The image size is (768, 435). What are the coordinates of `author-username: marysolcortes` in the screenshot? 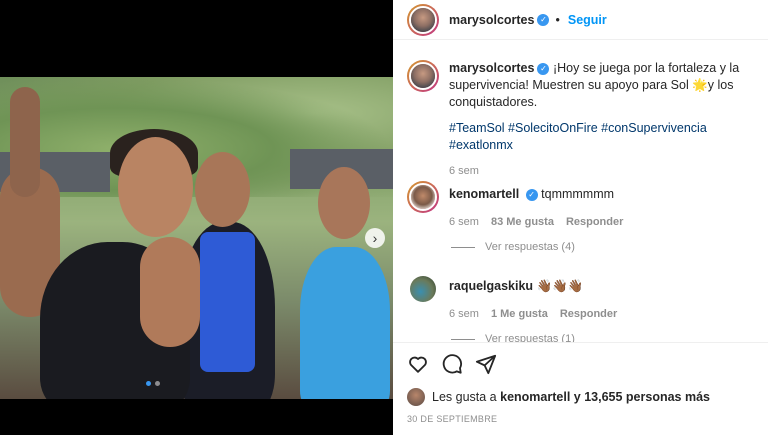 It's located at (491, 20).